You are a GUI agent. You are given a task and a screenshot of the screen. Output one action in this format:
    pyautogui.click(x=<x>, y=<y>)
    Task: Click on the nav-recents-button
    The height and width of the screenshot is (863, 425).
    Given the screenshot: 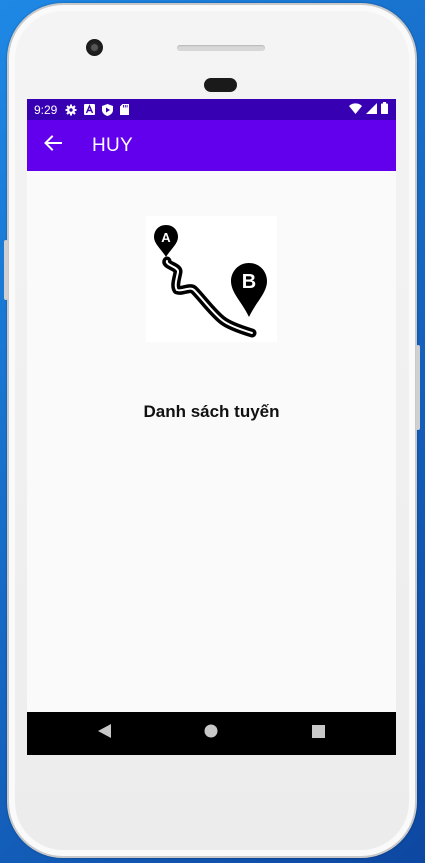 What is the action you would take?
    pyautogui.click(x=318, y=733)
    